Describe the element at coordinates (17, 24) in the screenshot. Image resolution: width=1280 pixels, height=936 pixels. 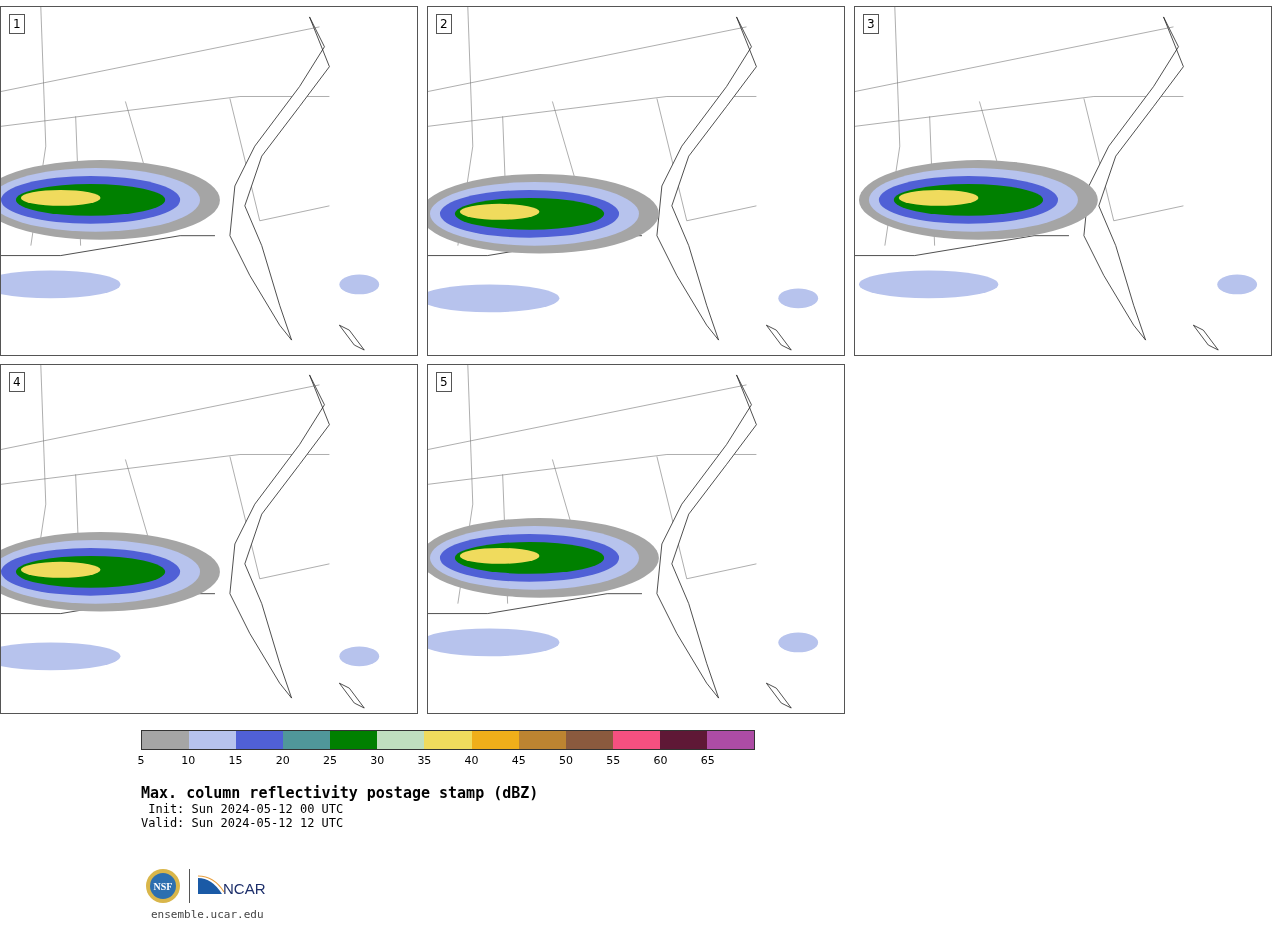
I see `panel-number: 1` at that location.